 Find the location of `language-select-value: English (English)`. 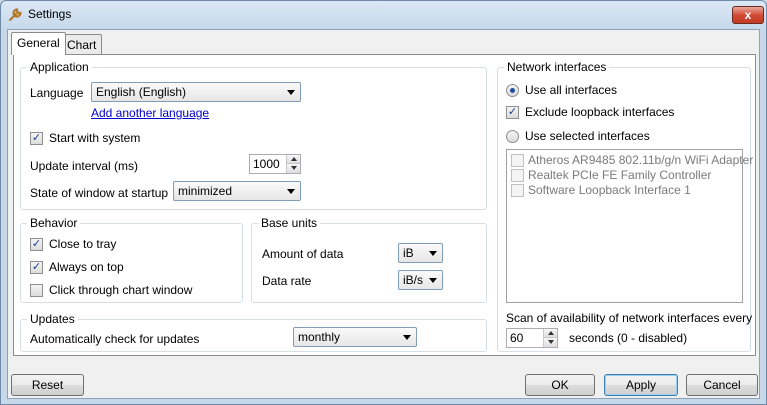

language-select-value: English (English) is located at coordinates (141, 92).